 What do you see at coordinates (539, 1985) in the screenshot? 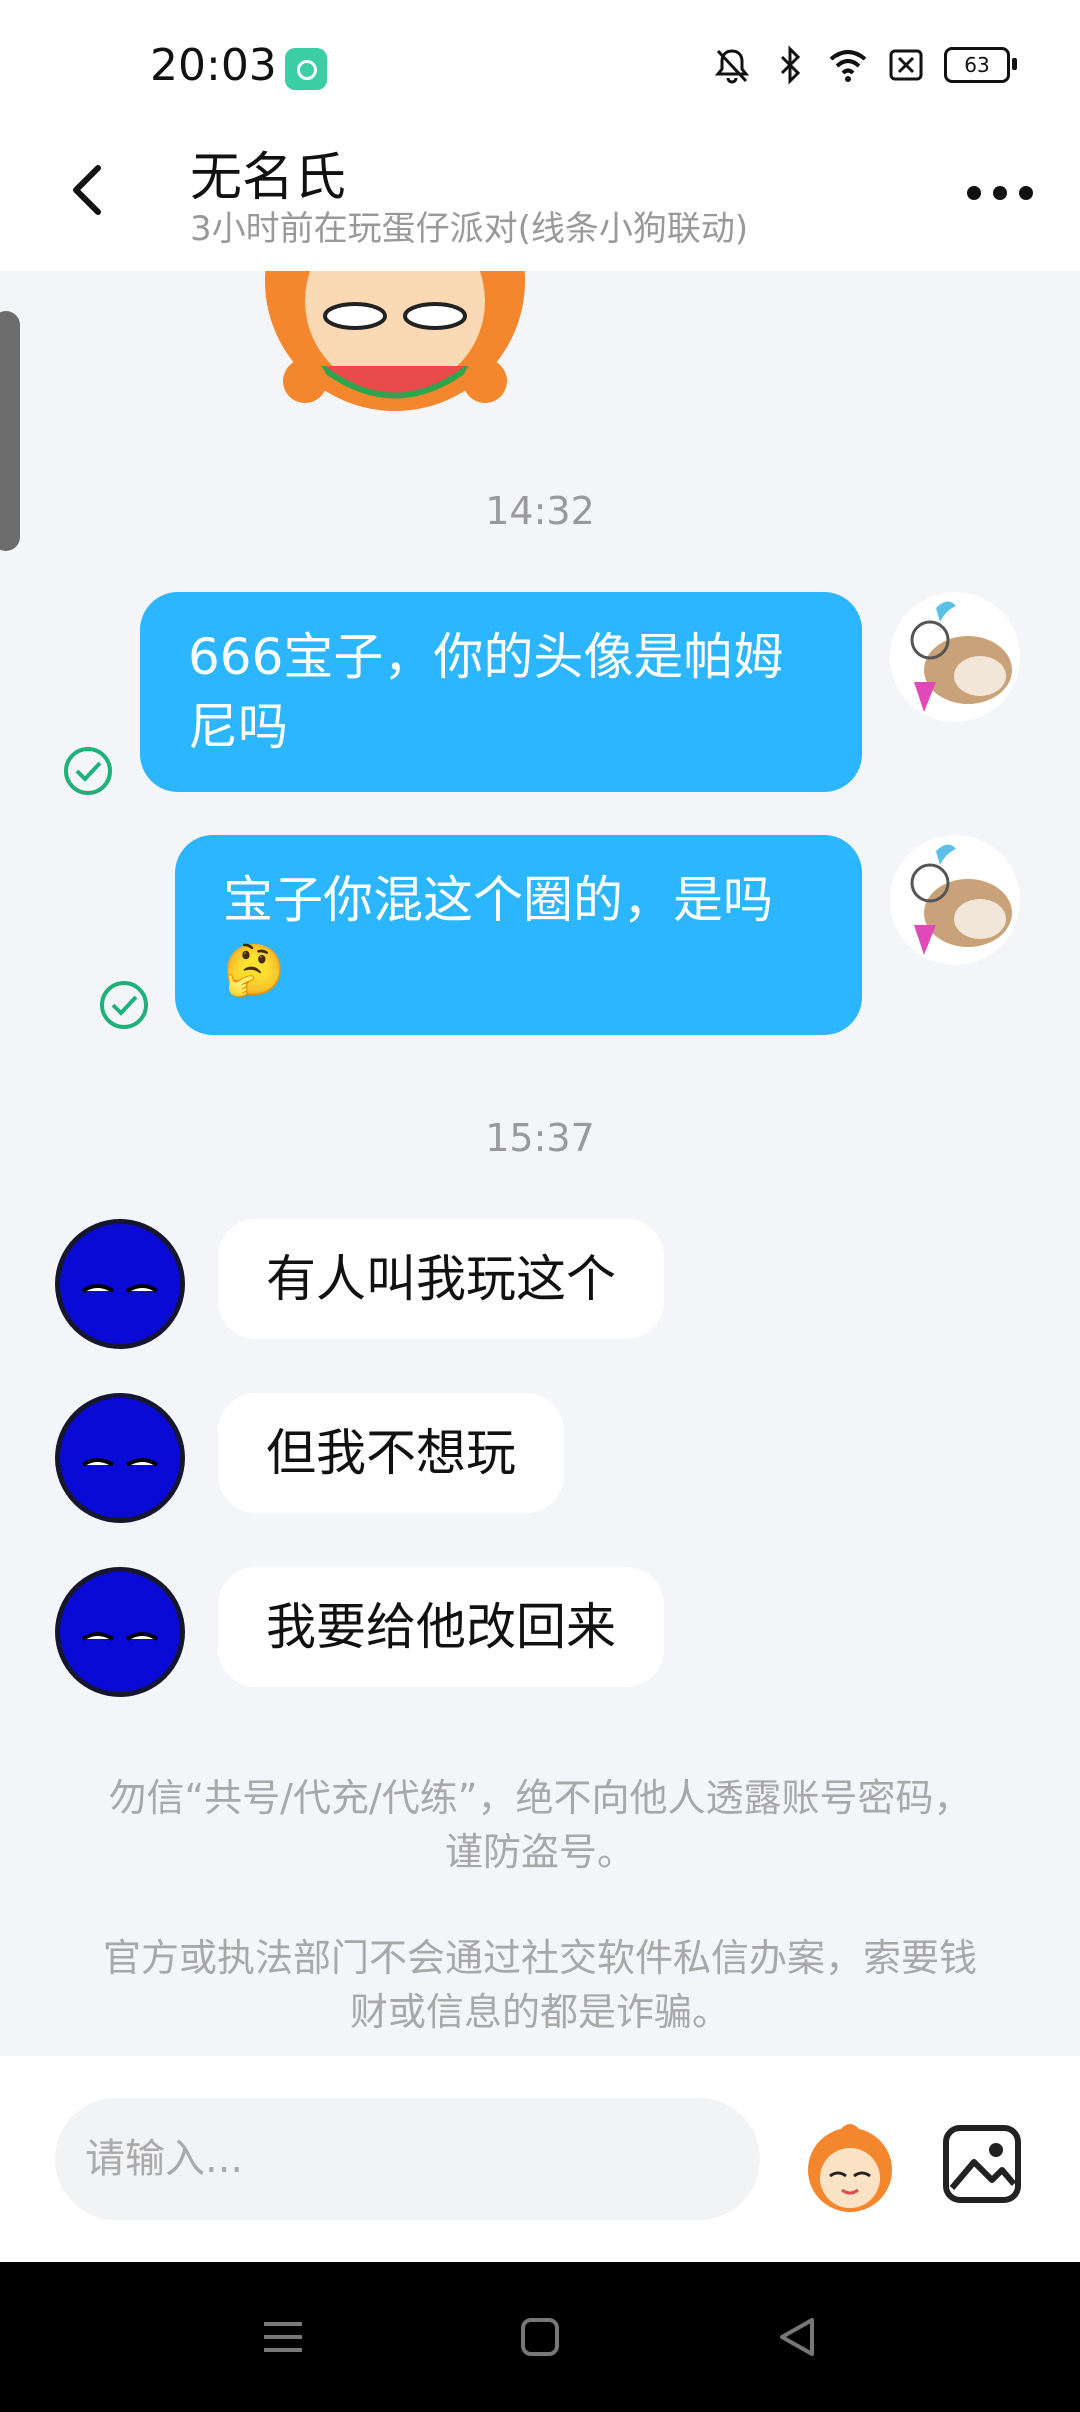
I see `fraud-notice: 官方或执法部门不会通过社交软件私信办案，索要钱财或信息的都是诈骗。` at bounding box center [539, 1985].